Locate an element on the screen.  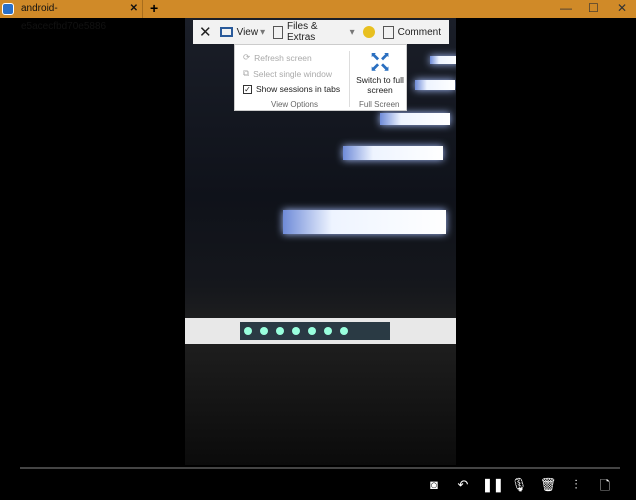
refresh-screen-item: ⟳ Refresh screen is located at coordinates (277, 57).